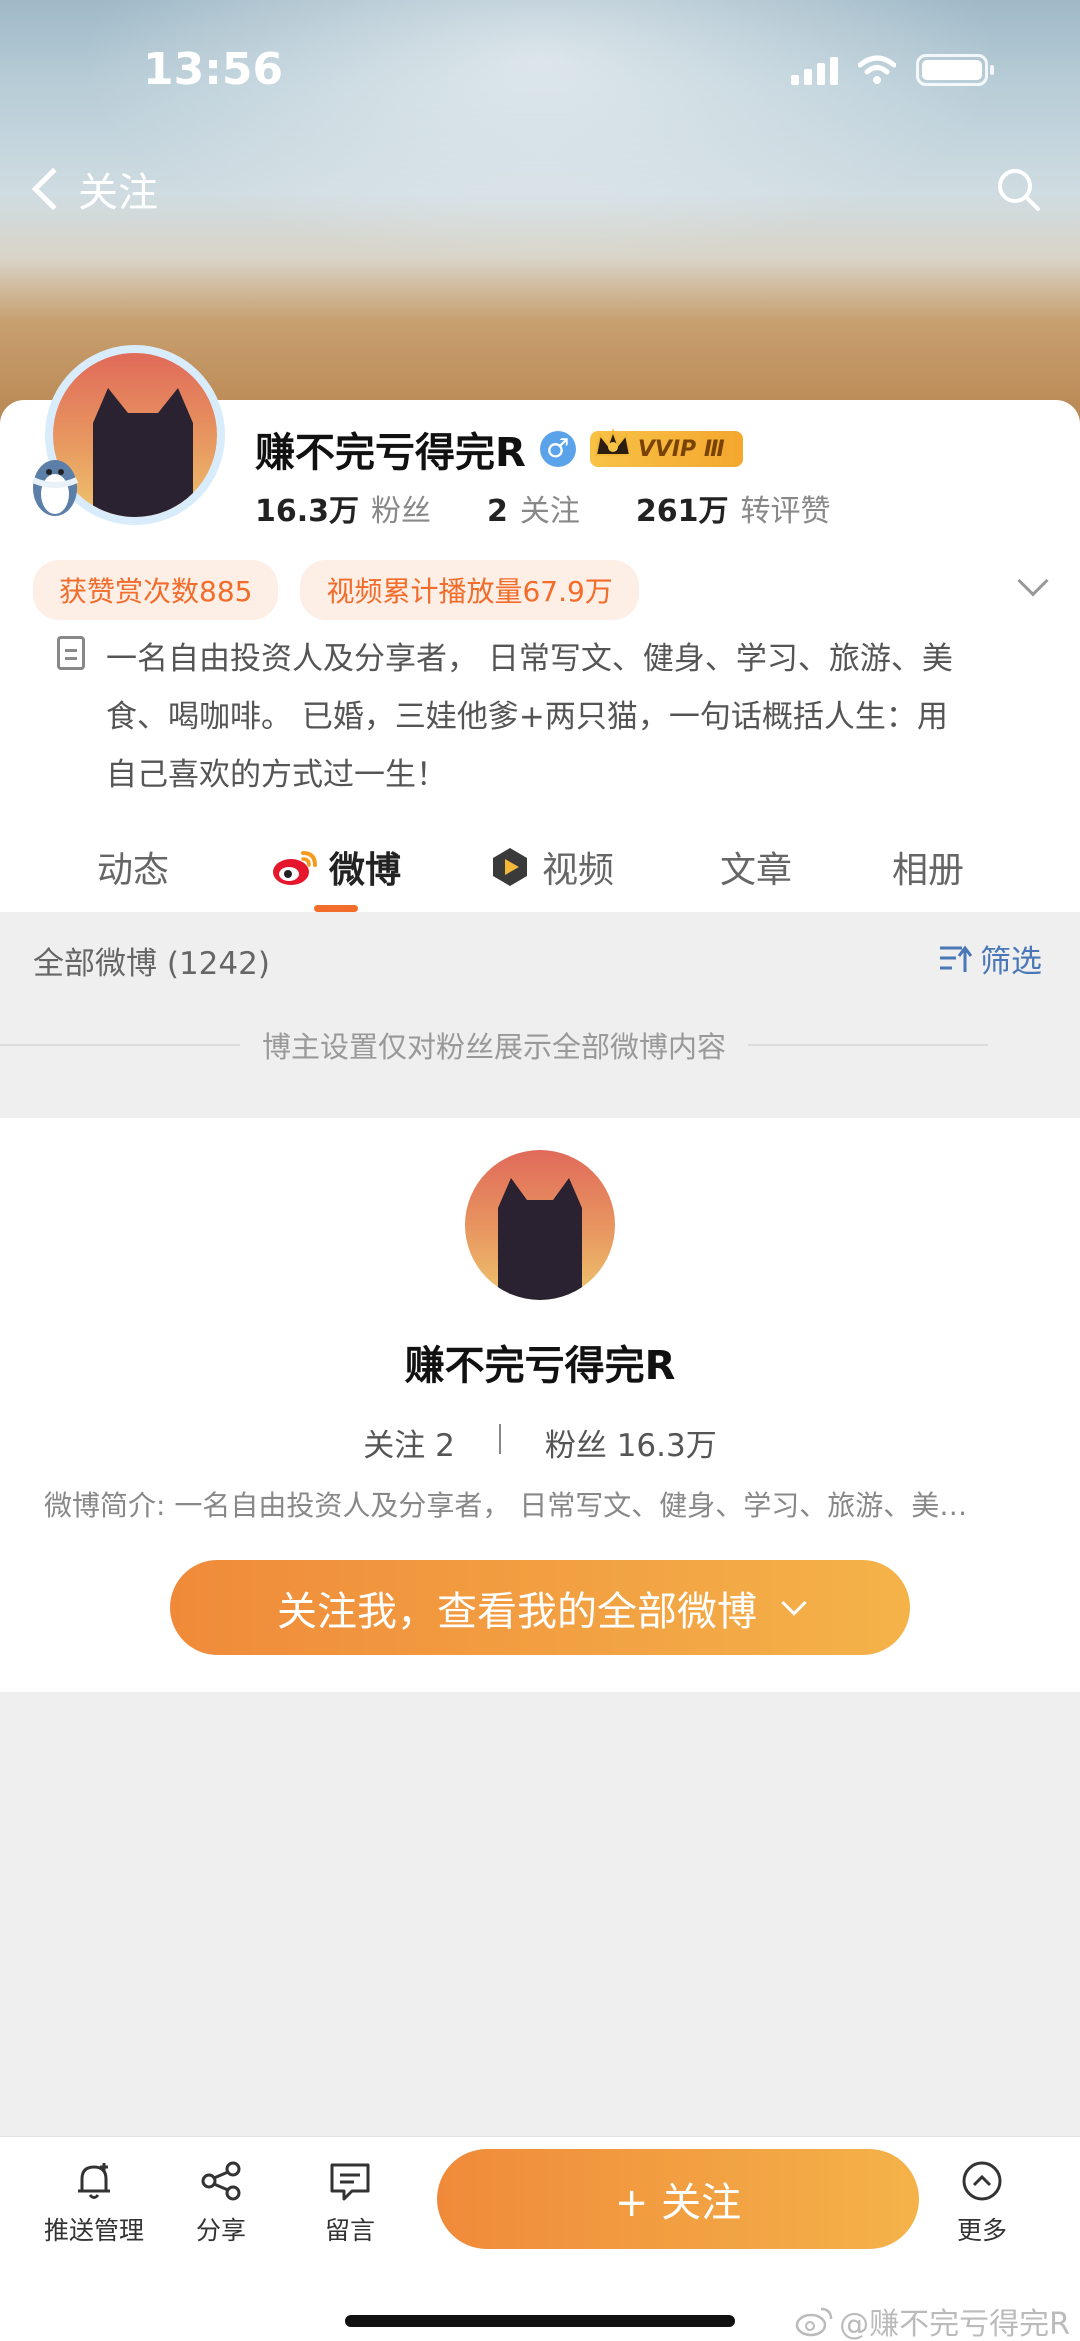 The width and height of the screenshot is (1080, 2341). What do you see at coordinates (156, 590) in the screenshot?
I see `reward-count-tag: 获赞赏次数885` at bounding box center [156, 590].